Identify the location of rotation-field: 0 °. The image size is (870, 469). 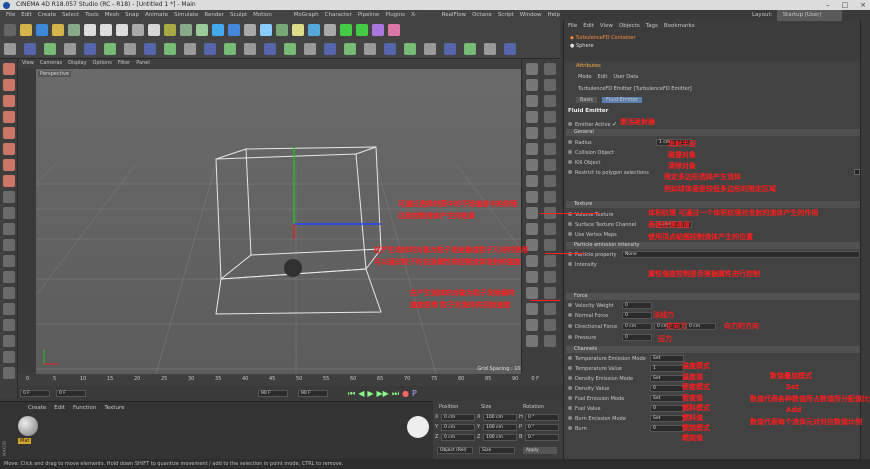
(542, 417).